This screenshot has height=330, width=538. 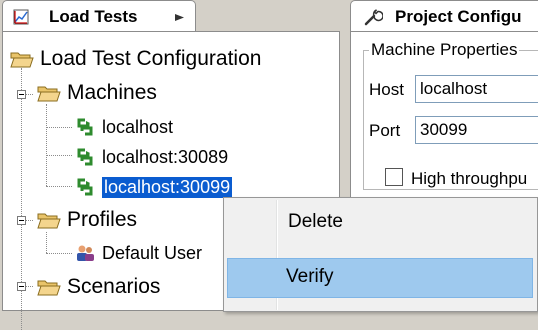 What do you see at coordinates (444, 50) in the screenshot?
I see `group-title: Machine Properties` at bounding box center [444, 50].